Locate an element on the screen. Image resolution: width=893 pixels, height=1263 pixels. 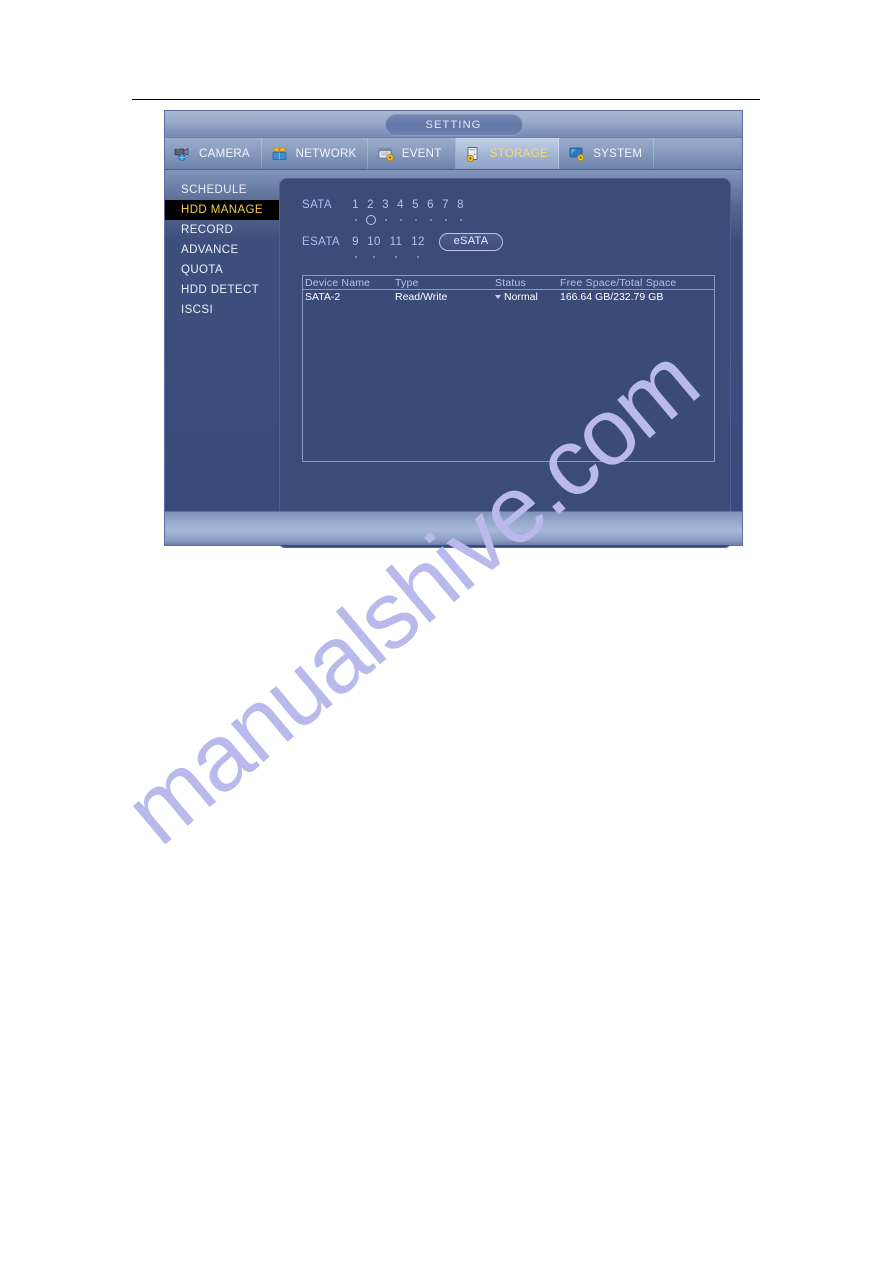
column-header-space: Free Space/Total Space is located at coordinates (618, 282).